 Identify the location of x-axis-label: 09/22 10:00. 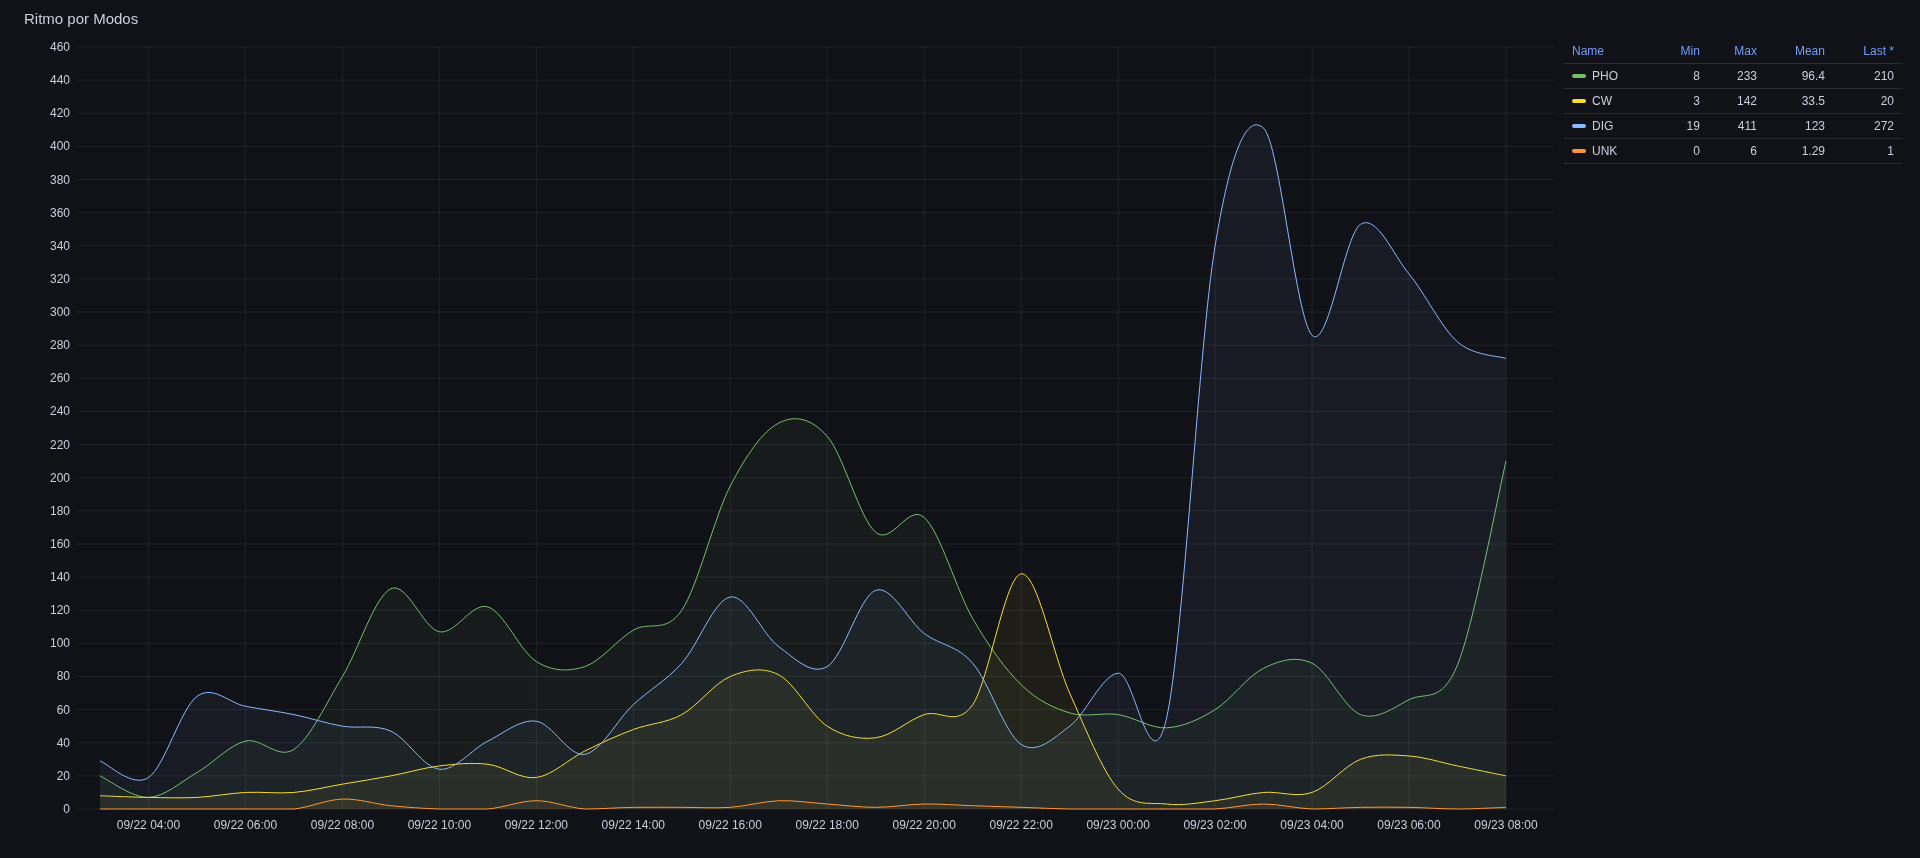
(439, 824).